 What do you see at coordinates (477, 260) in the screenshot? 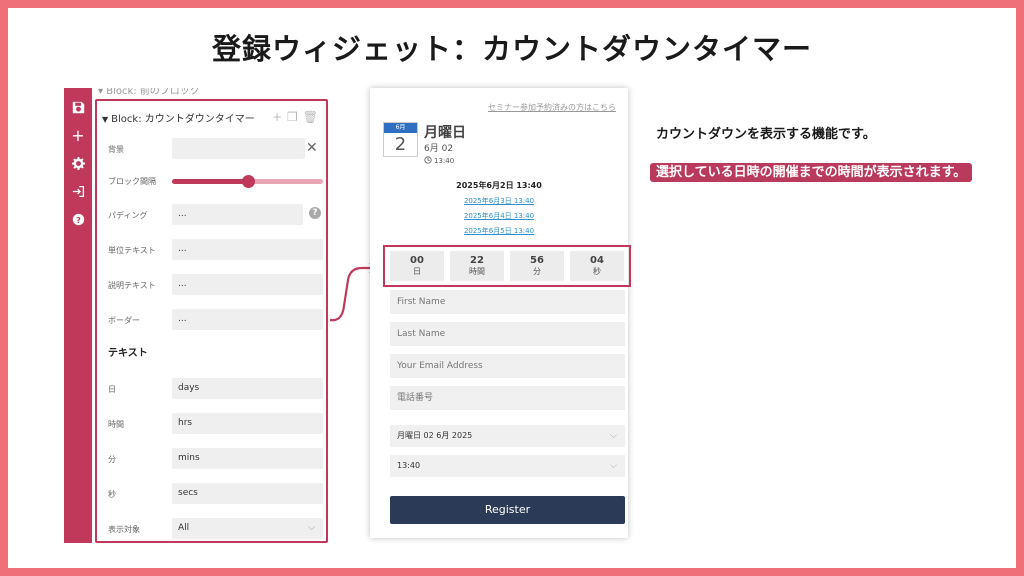
I see `countdown-value: 22` at bounding box center [477, 260].